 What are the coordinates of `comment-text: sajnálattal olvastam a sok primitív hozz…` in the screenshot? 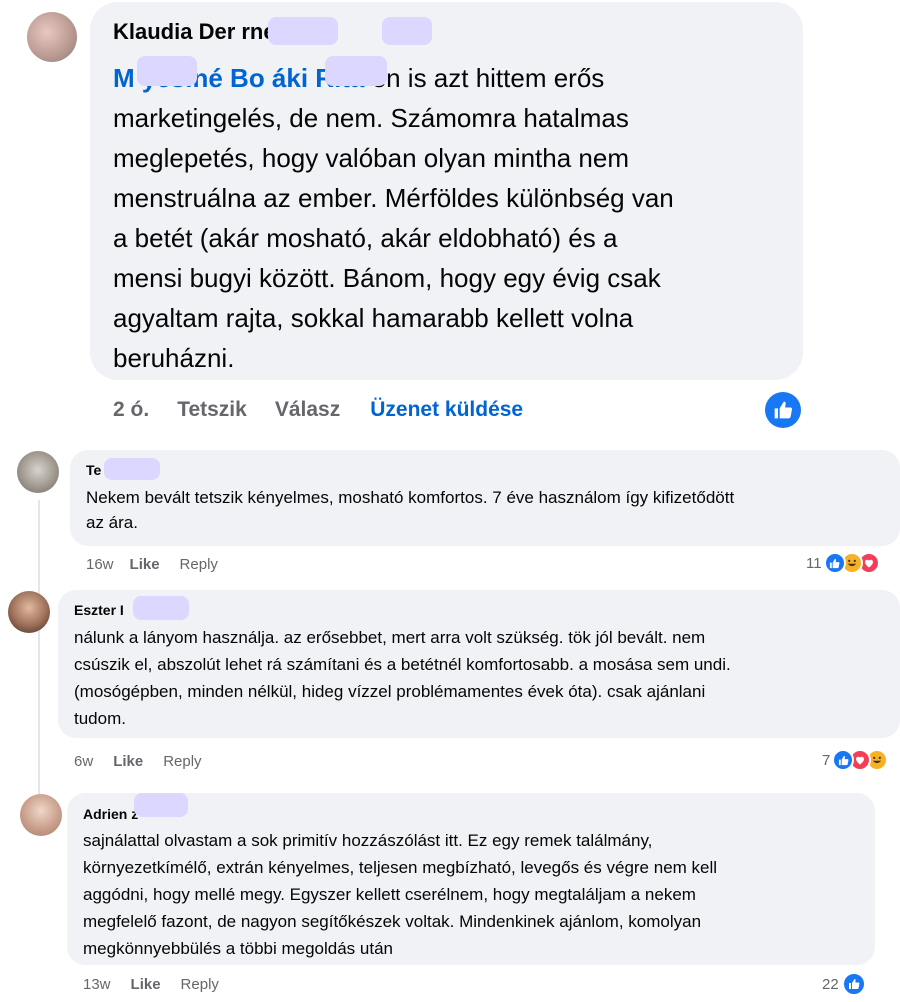 It's located at (400, 894).